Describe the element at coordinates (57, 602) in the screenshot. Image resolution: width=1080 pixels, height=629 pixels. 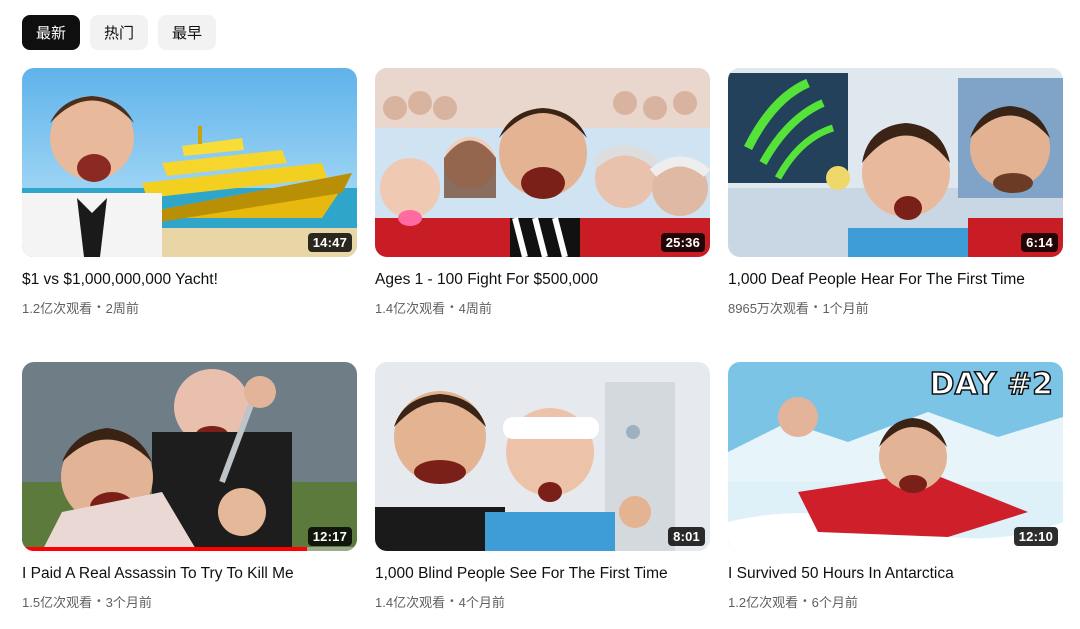
I see `view-count: 1.5亿次观看` at that location.